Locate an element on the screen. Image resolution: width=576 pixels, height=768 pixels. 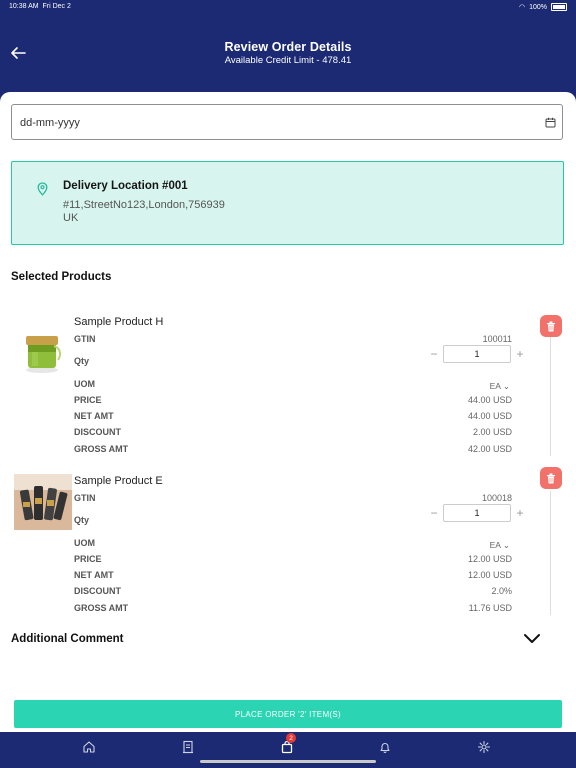
status-date: Fri Dec 2 is located at coordinates (56, 6).